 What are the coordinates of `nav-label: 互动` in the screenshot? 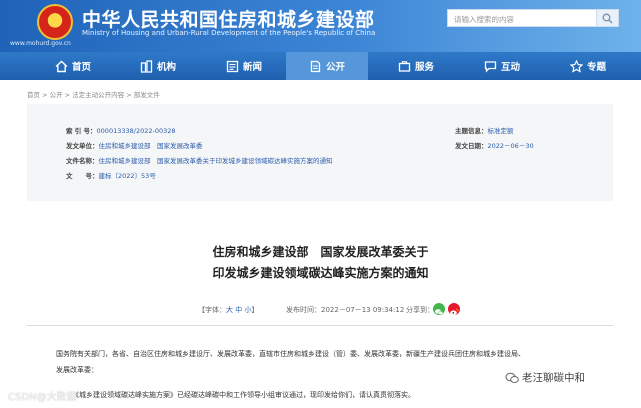 It's located at (511, 67).